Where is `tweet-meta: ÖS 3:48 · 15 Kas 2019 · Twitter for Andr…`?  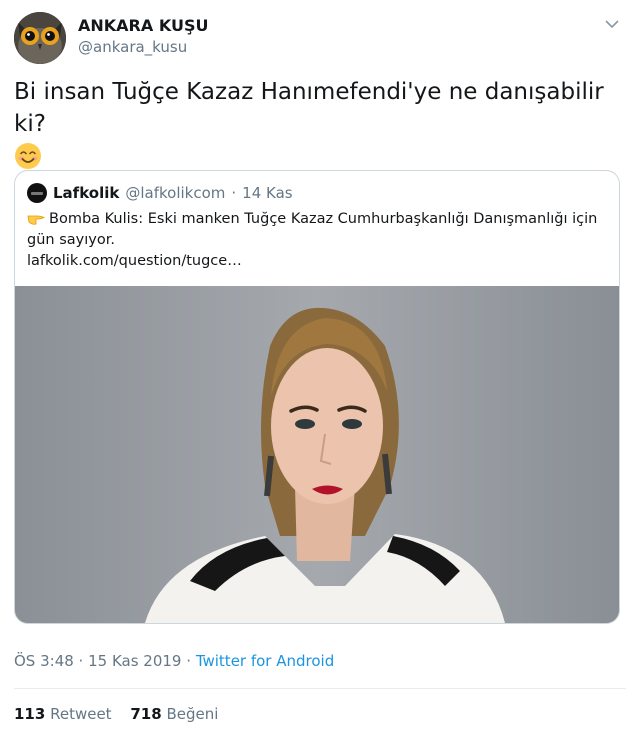
tweet-meta: ÖS 3:48 · 15 Kas 2019 · Twitter for Andr… is located at coordinates (174, 661).